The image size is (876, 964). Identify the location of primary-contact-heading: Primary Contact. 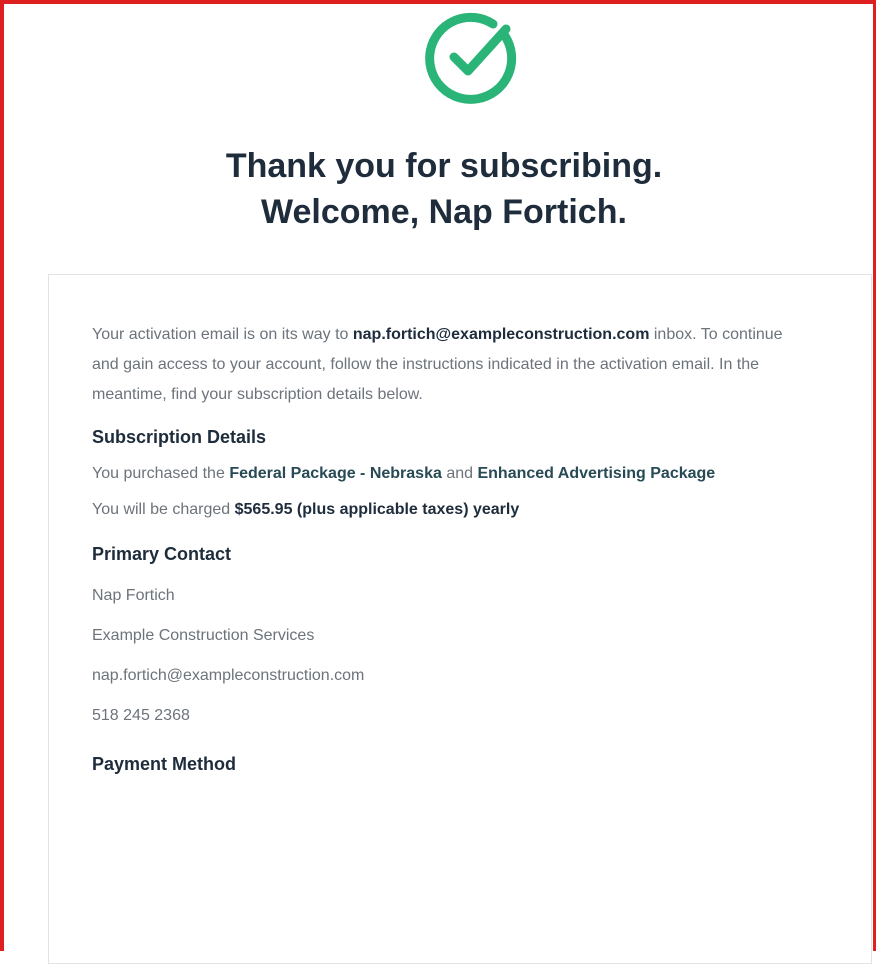
(162, 554).